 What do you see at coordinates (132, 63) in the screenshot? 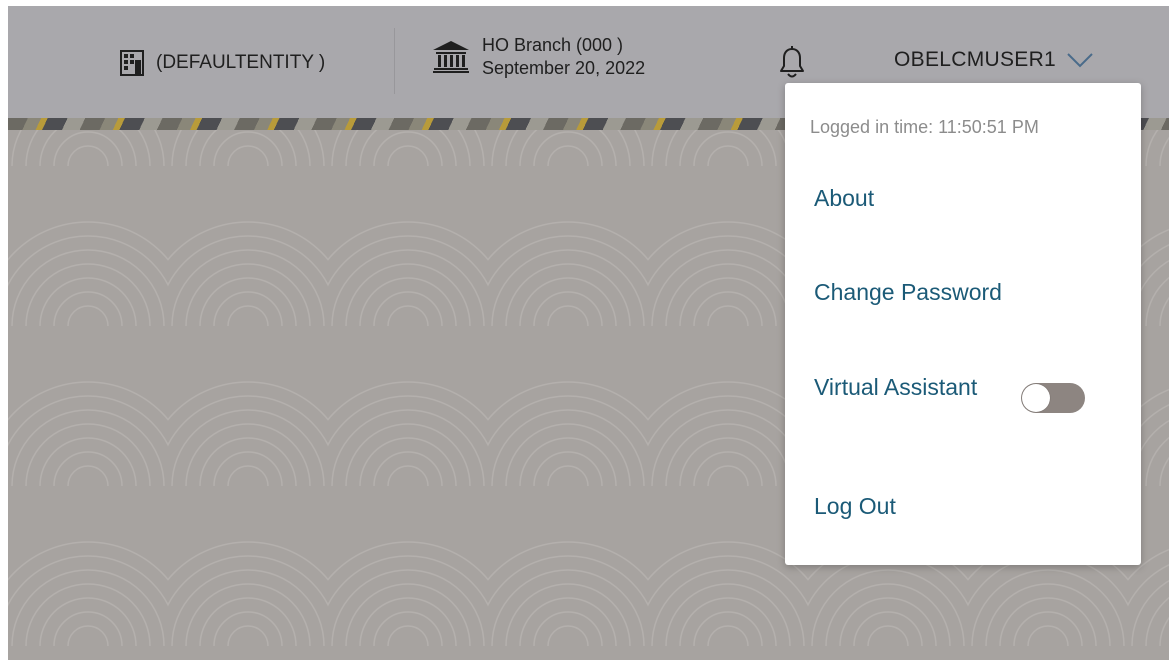
I see `building-icon` at bounding box center [132, 63].